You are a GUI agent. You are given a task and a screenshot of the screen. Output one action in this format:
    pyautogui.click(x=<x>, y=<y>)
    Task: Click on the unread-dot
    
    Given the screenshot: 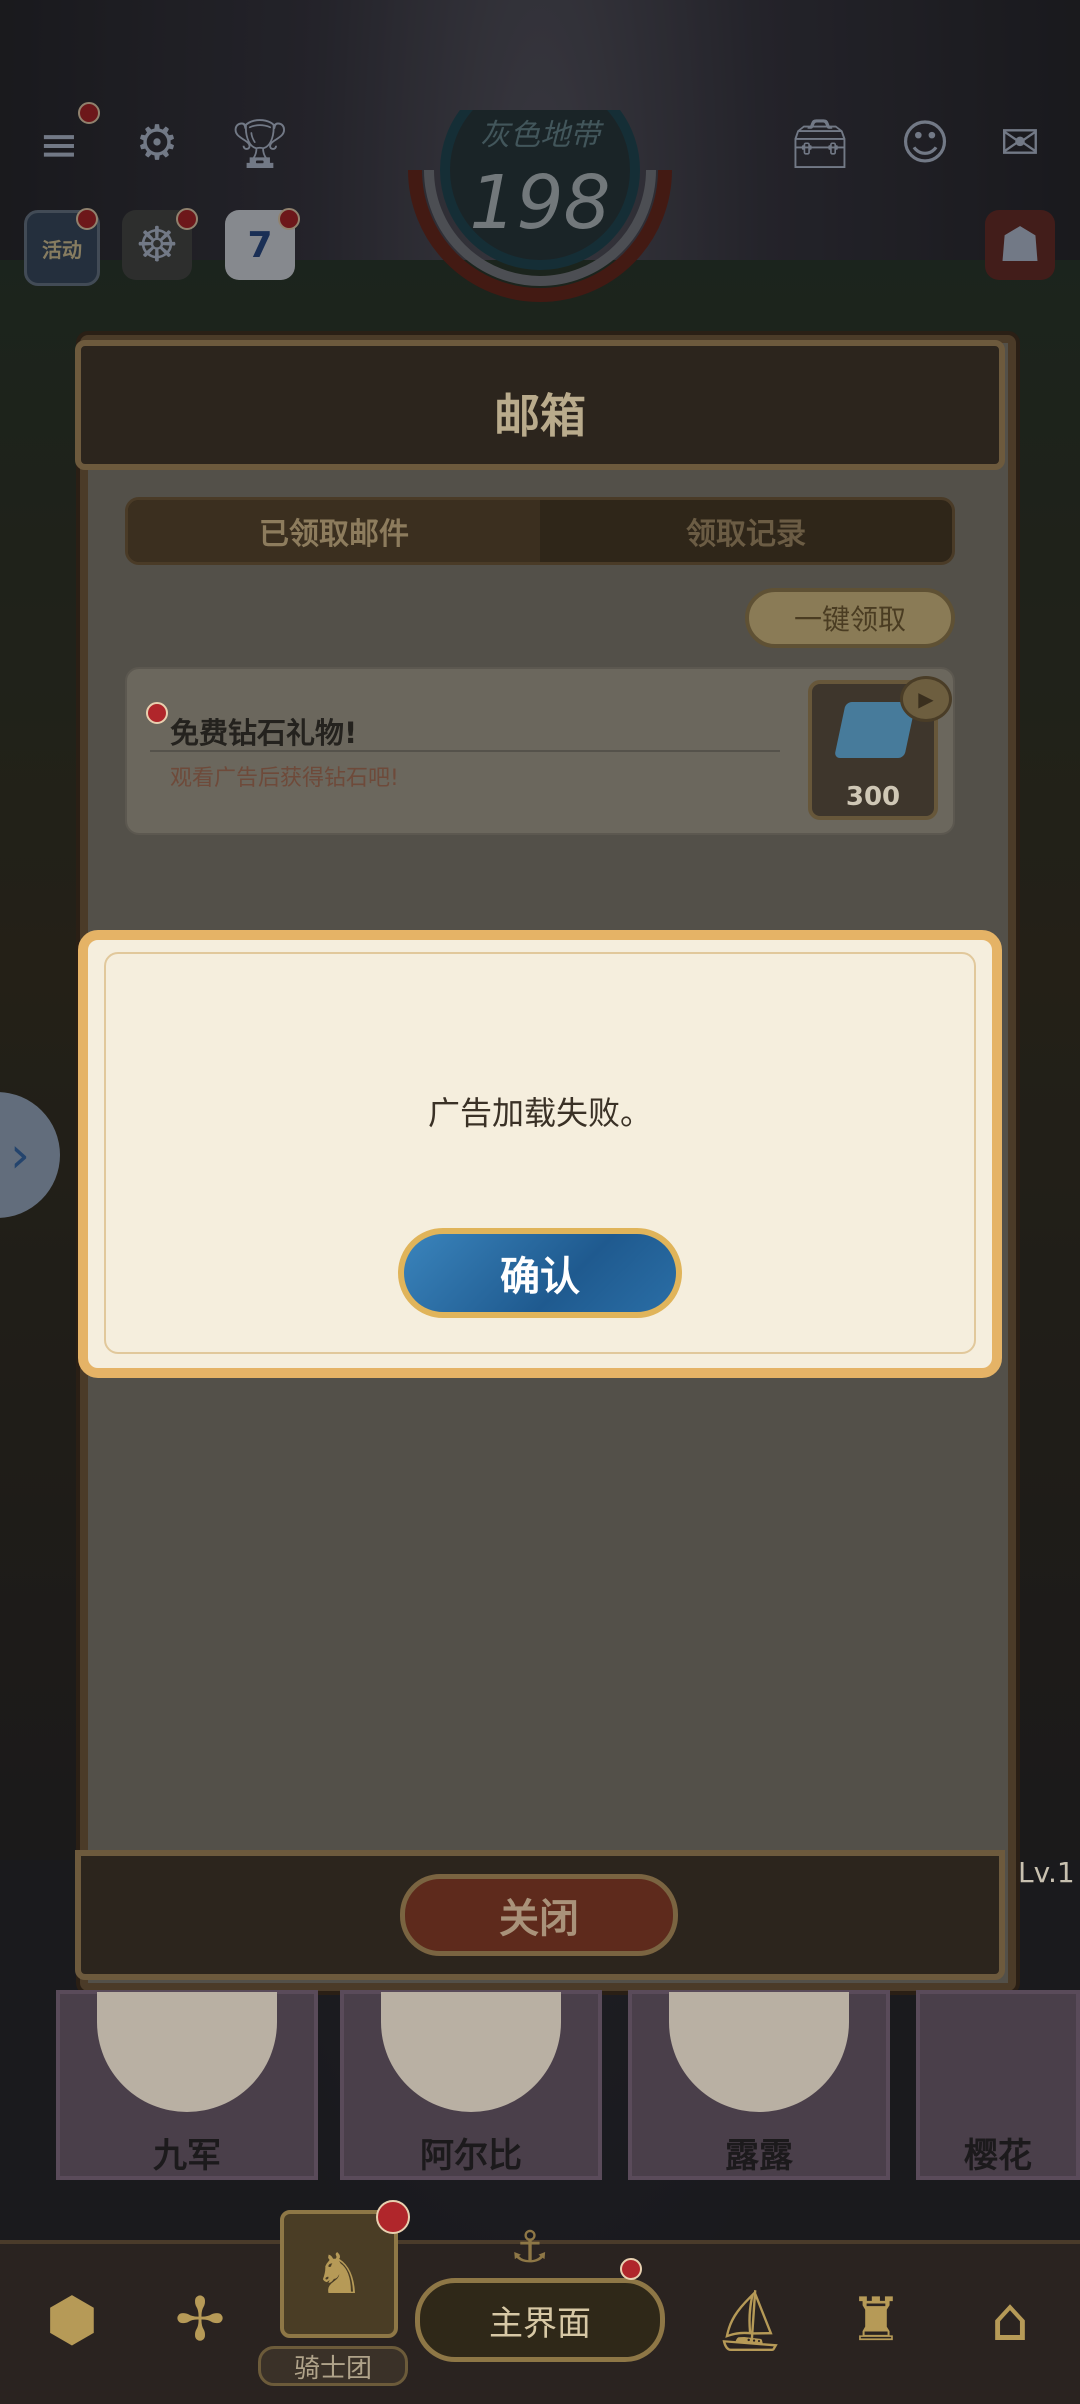 What is the action you would take?
    pyautogui.click(x=157, y=713)
    